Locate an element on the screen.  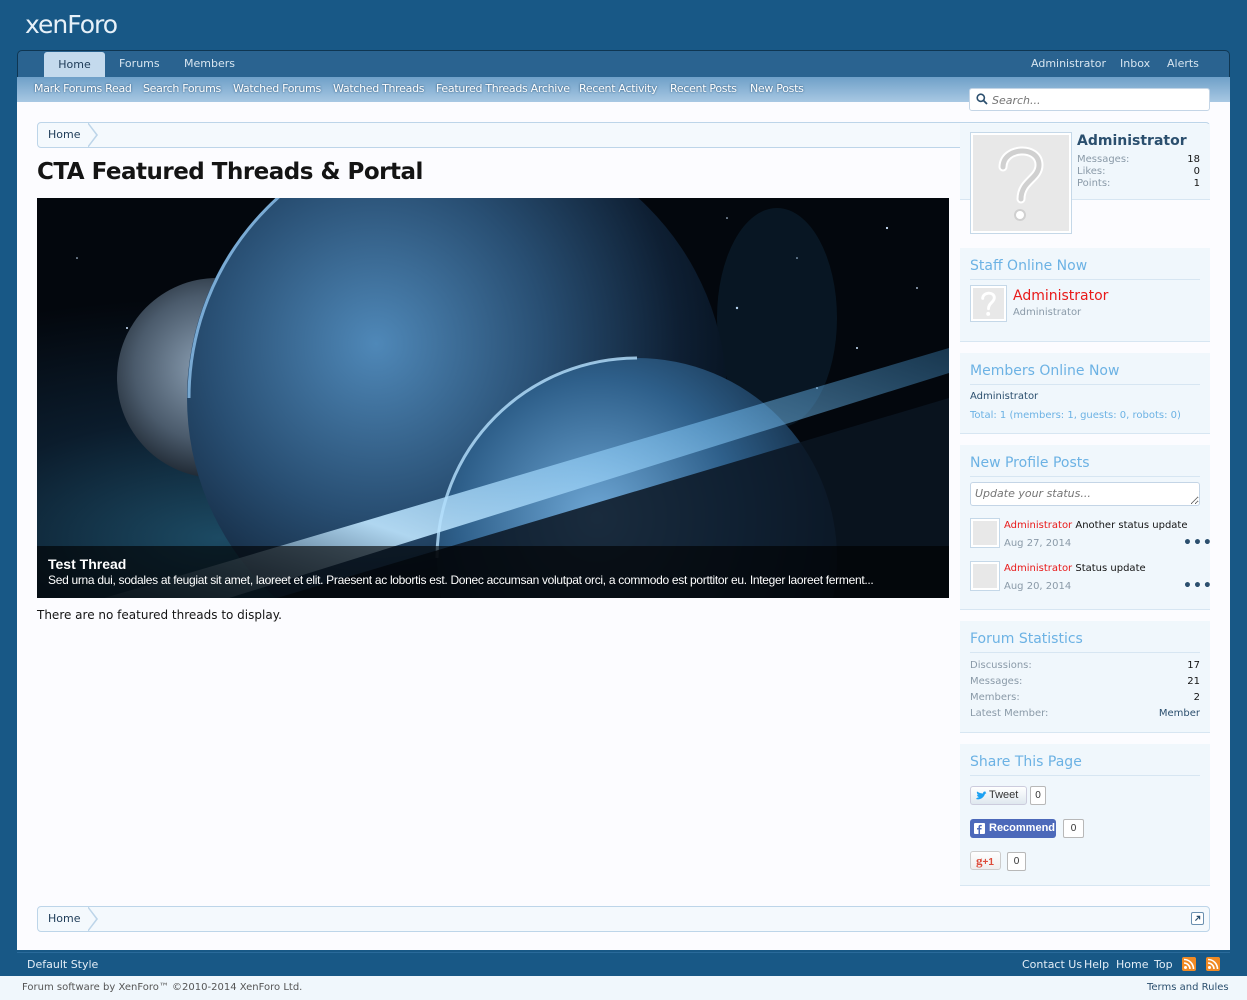
post-text: Status update is located at coordinates (1110, 568).